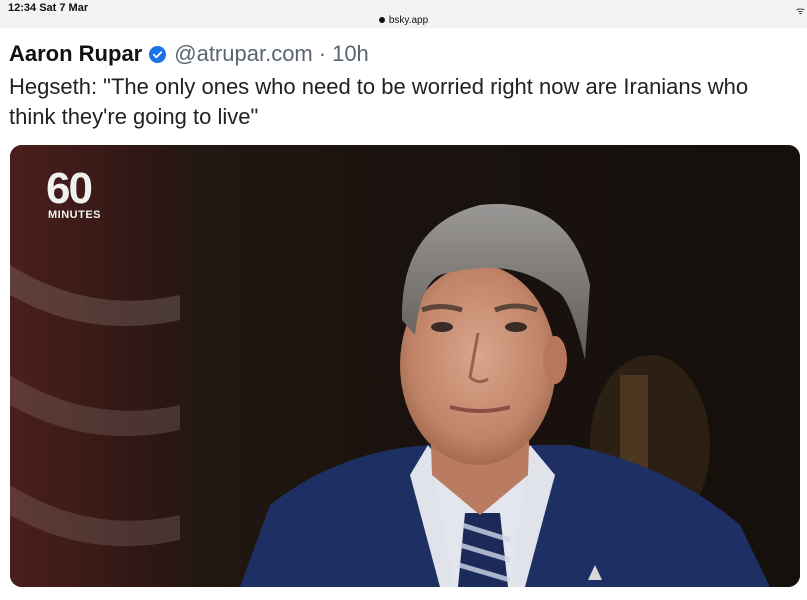 Image resolution: width=807 pixels, height=600 pixels. Describe the element at coordinates (69, 188) in the screenshot. I see `logo-60: 60` at that location.